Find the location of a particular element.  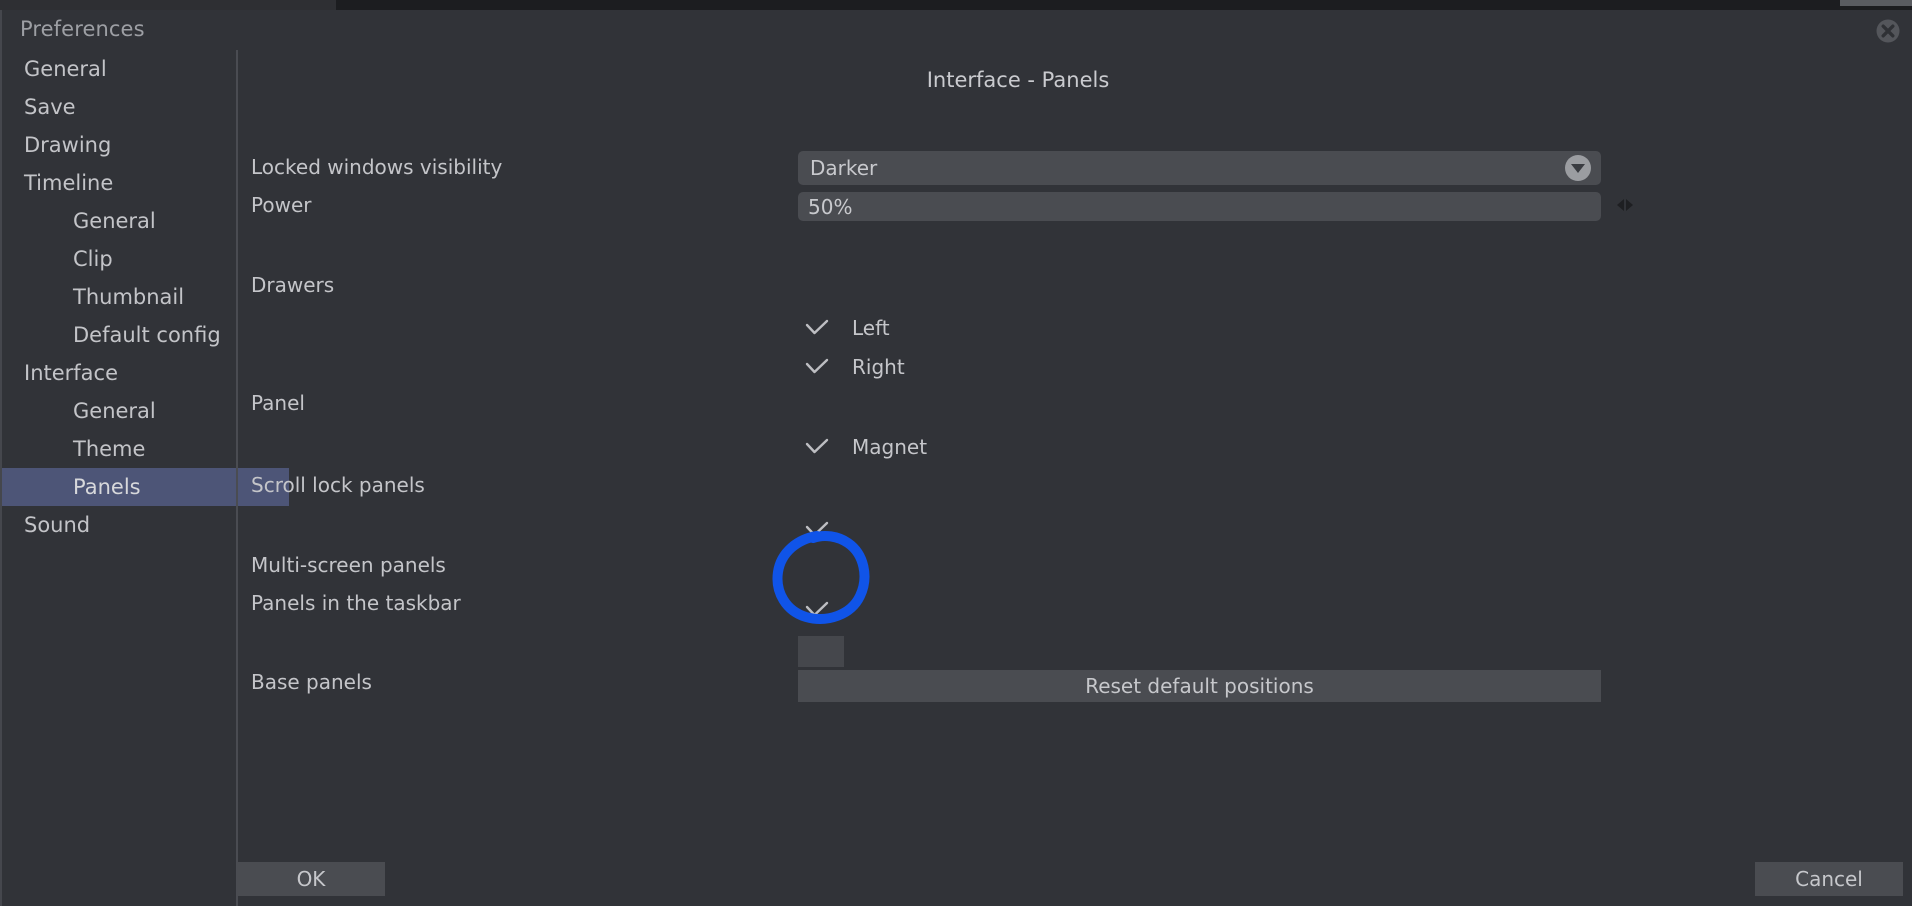

panel-magnet-checkbox: Magnet is located at coordinates (862, 447).